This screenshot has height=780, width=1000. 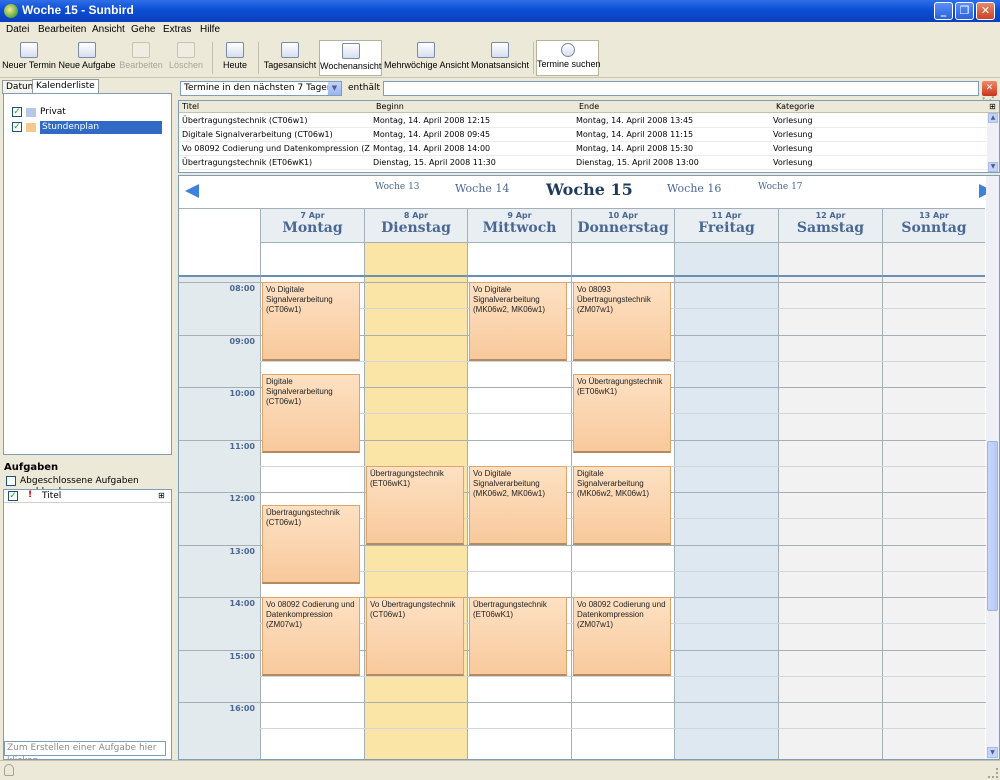 I want to click on day-header: 8 Apr Dienstag, so click(x=415, y=225).